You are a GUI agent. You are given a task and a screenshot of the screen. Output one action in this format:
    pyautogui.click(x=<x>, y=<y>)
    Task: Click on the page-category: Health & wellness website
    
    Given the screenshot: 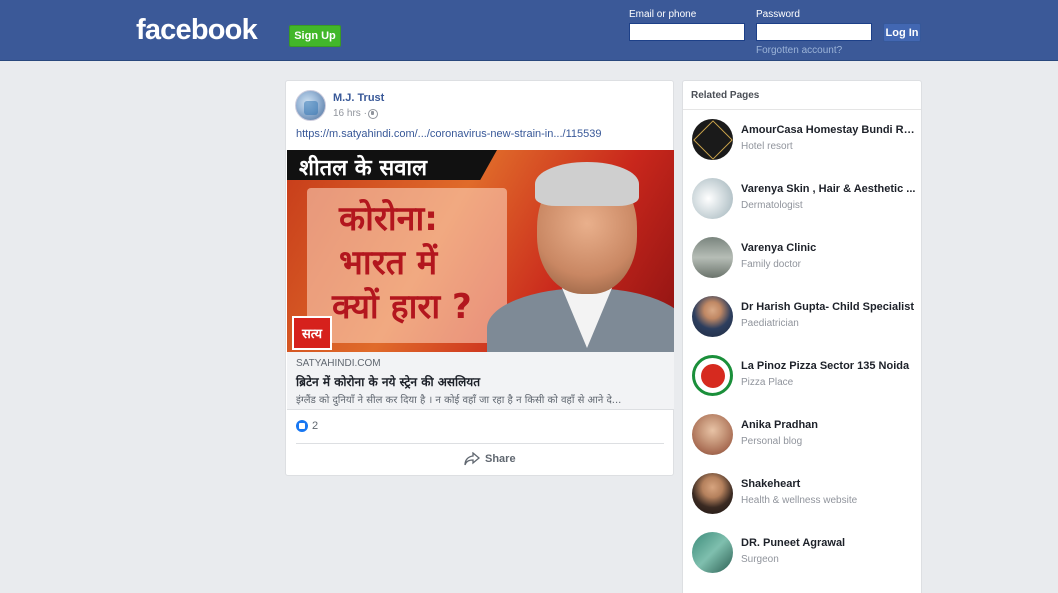 What is the action you would take?
    pyautogui.click(x=799, y=500)
    